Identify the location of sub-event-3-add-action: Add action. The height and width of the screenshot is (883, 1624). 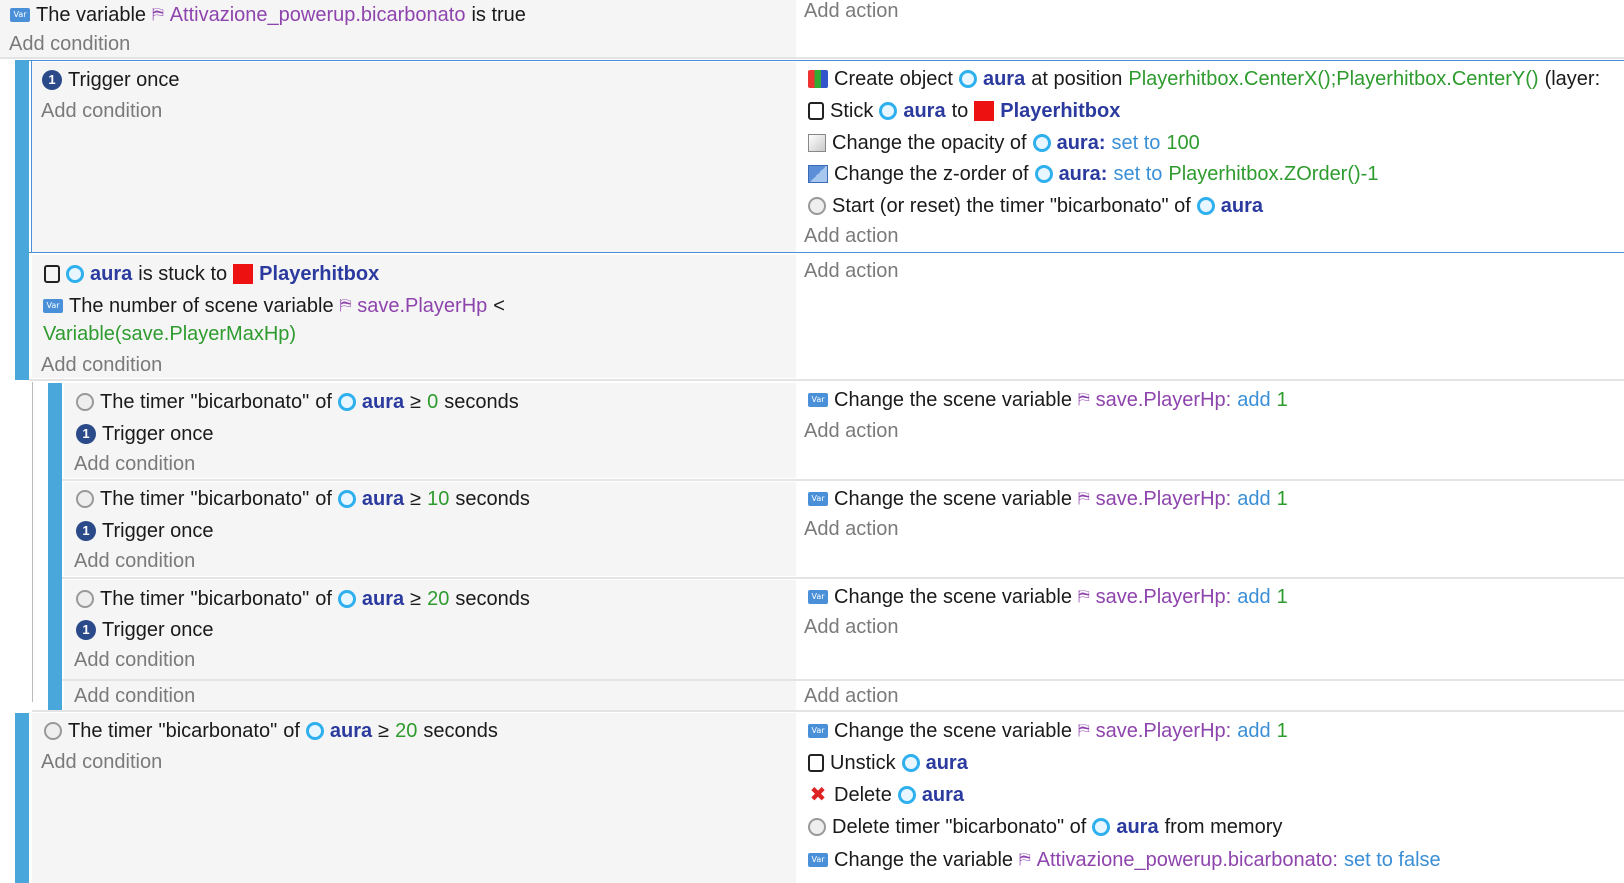
(851, 627).